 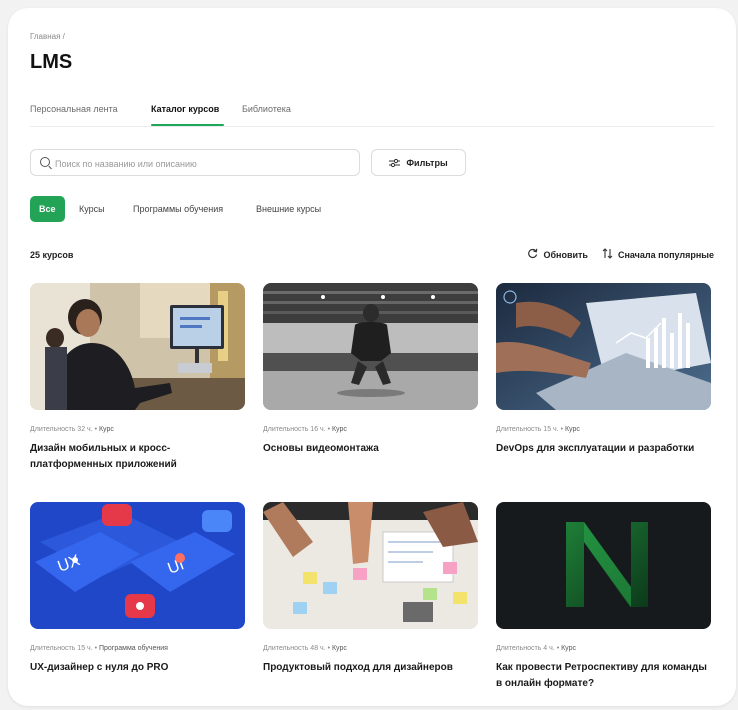 I want to click on tab-library: Библиотека, so click(x=266, y=109).